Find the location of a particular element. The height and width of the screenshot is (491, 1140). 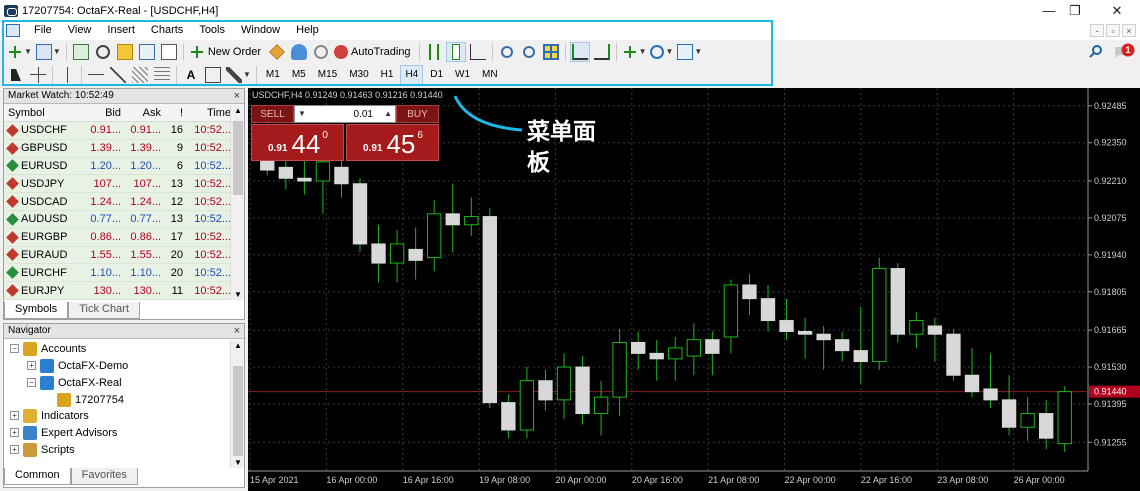

market-watch-toggle-button is located at coordinates (81, 52).